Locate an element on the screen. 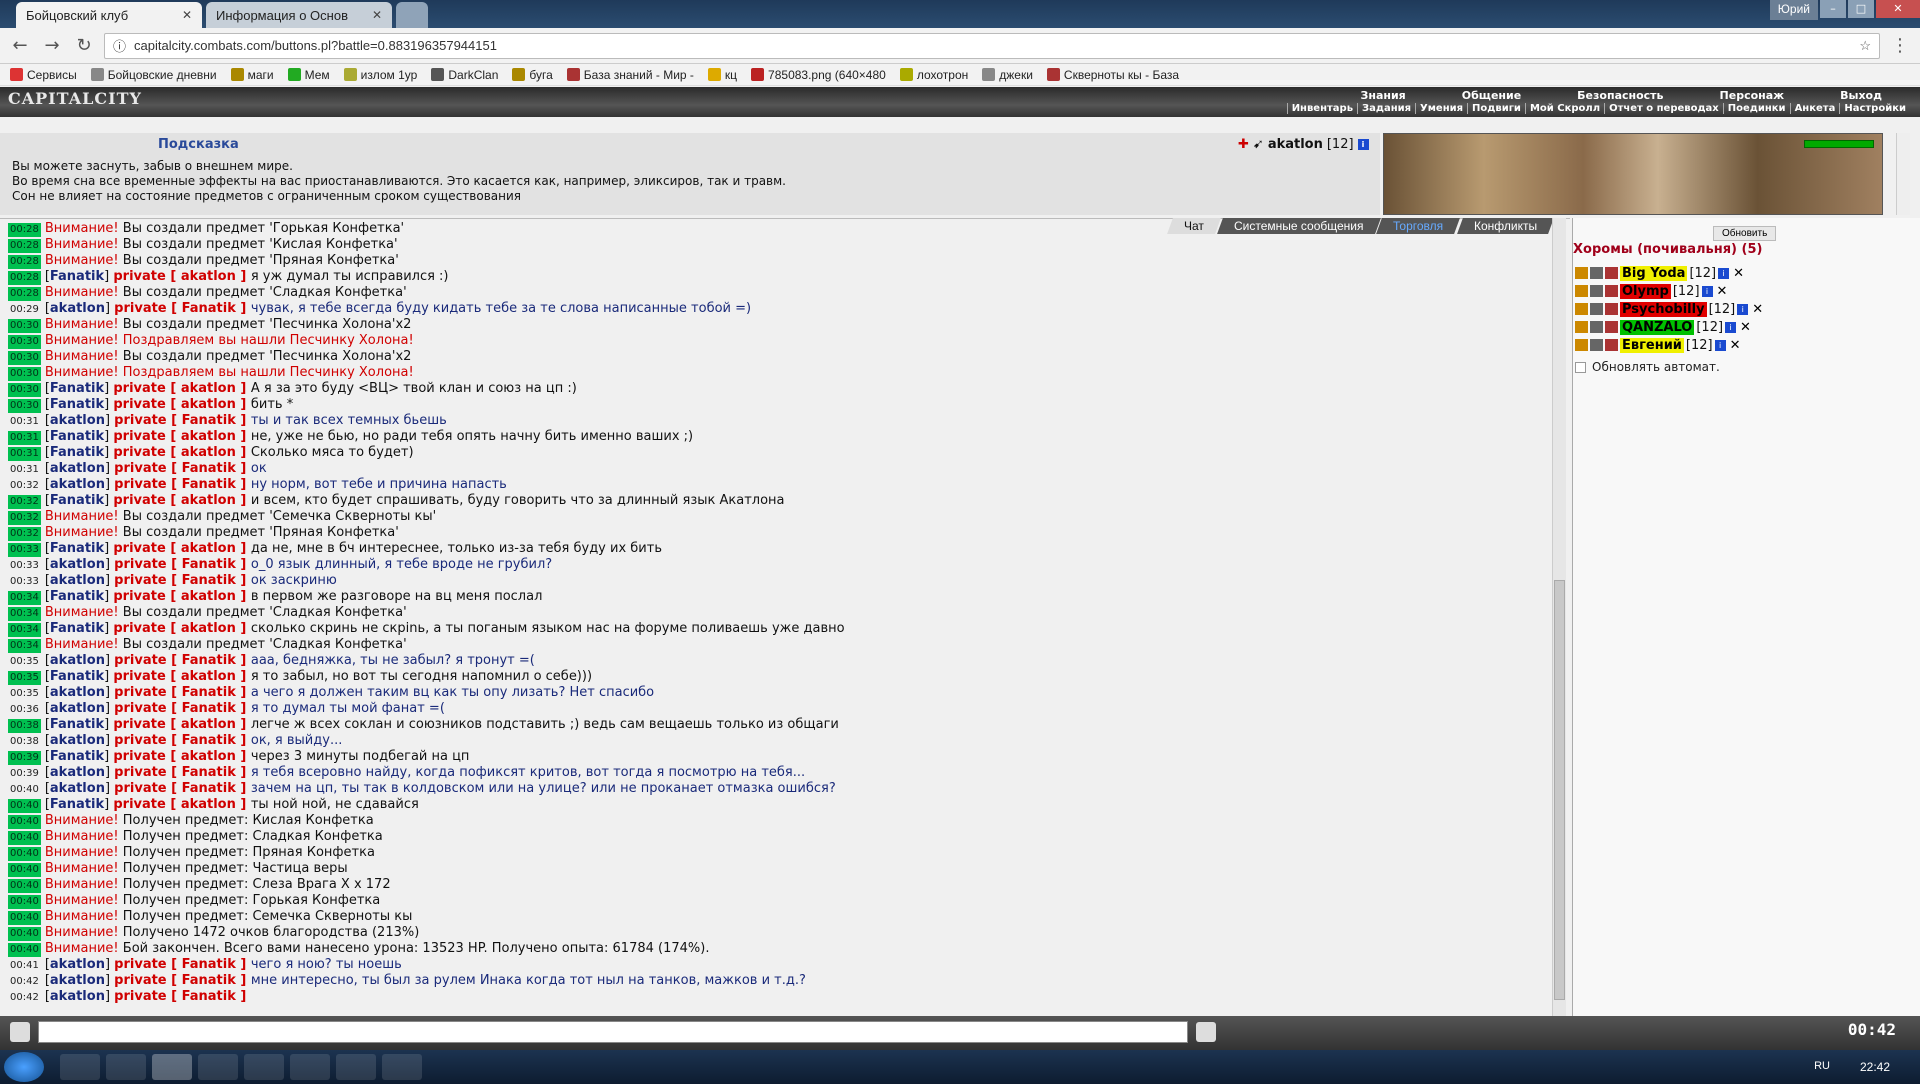 The width and height of the screenshot is (1920, 1084). new-tab-button is located at coordinates (412, 15).